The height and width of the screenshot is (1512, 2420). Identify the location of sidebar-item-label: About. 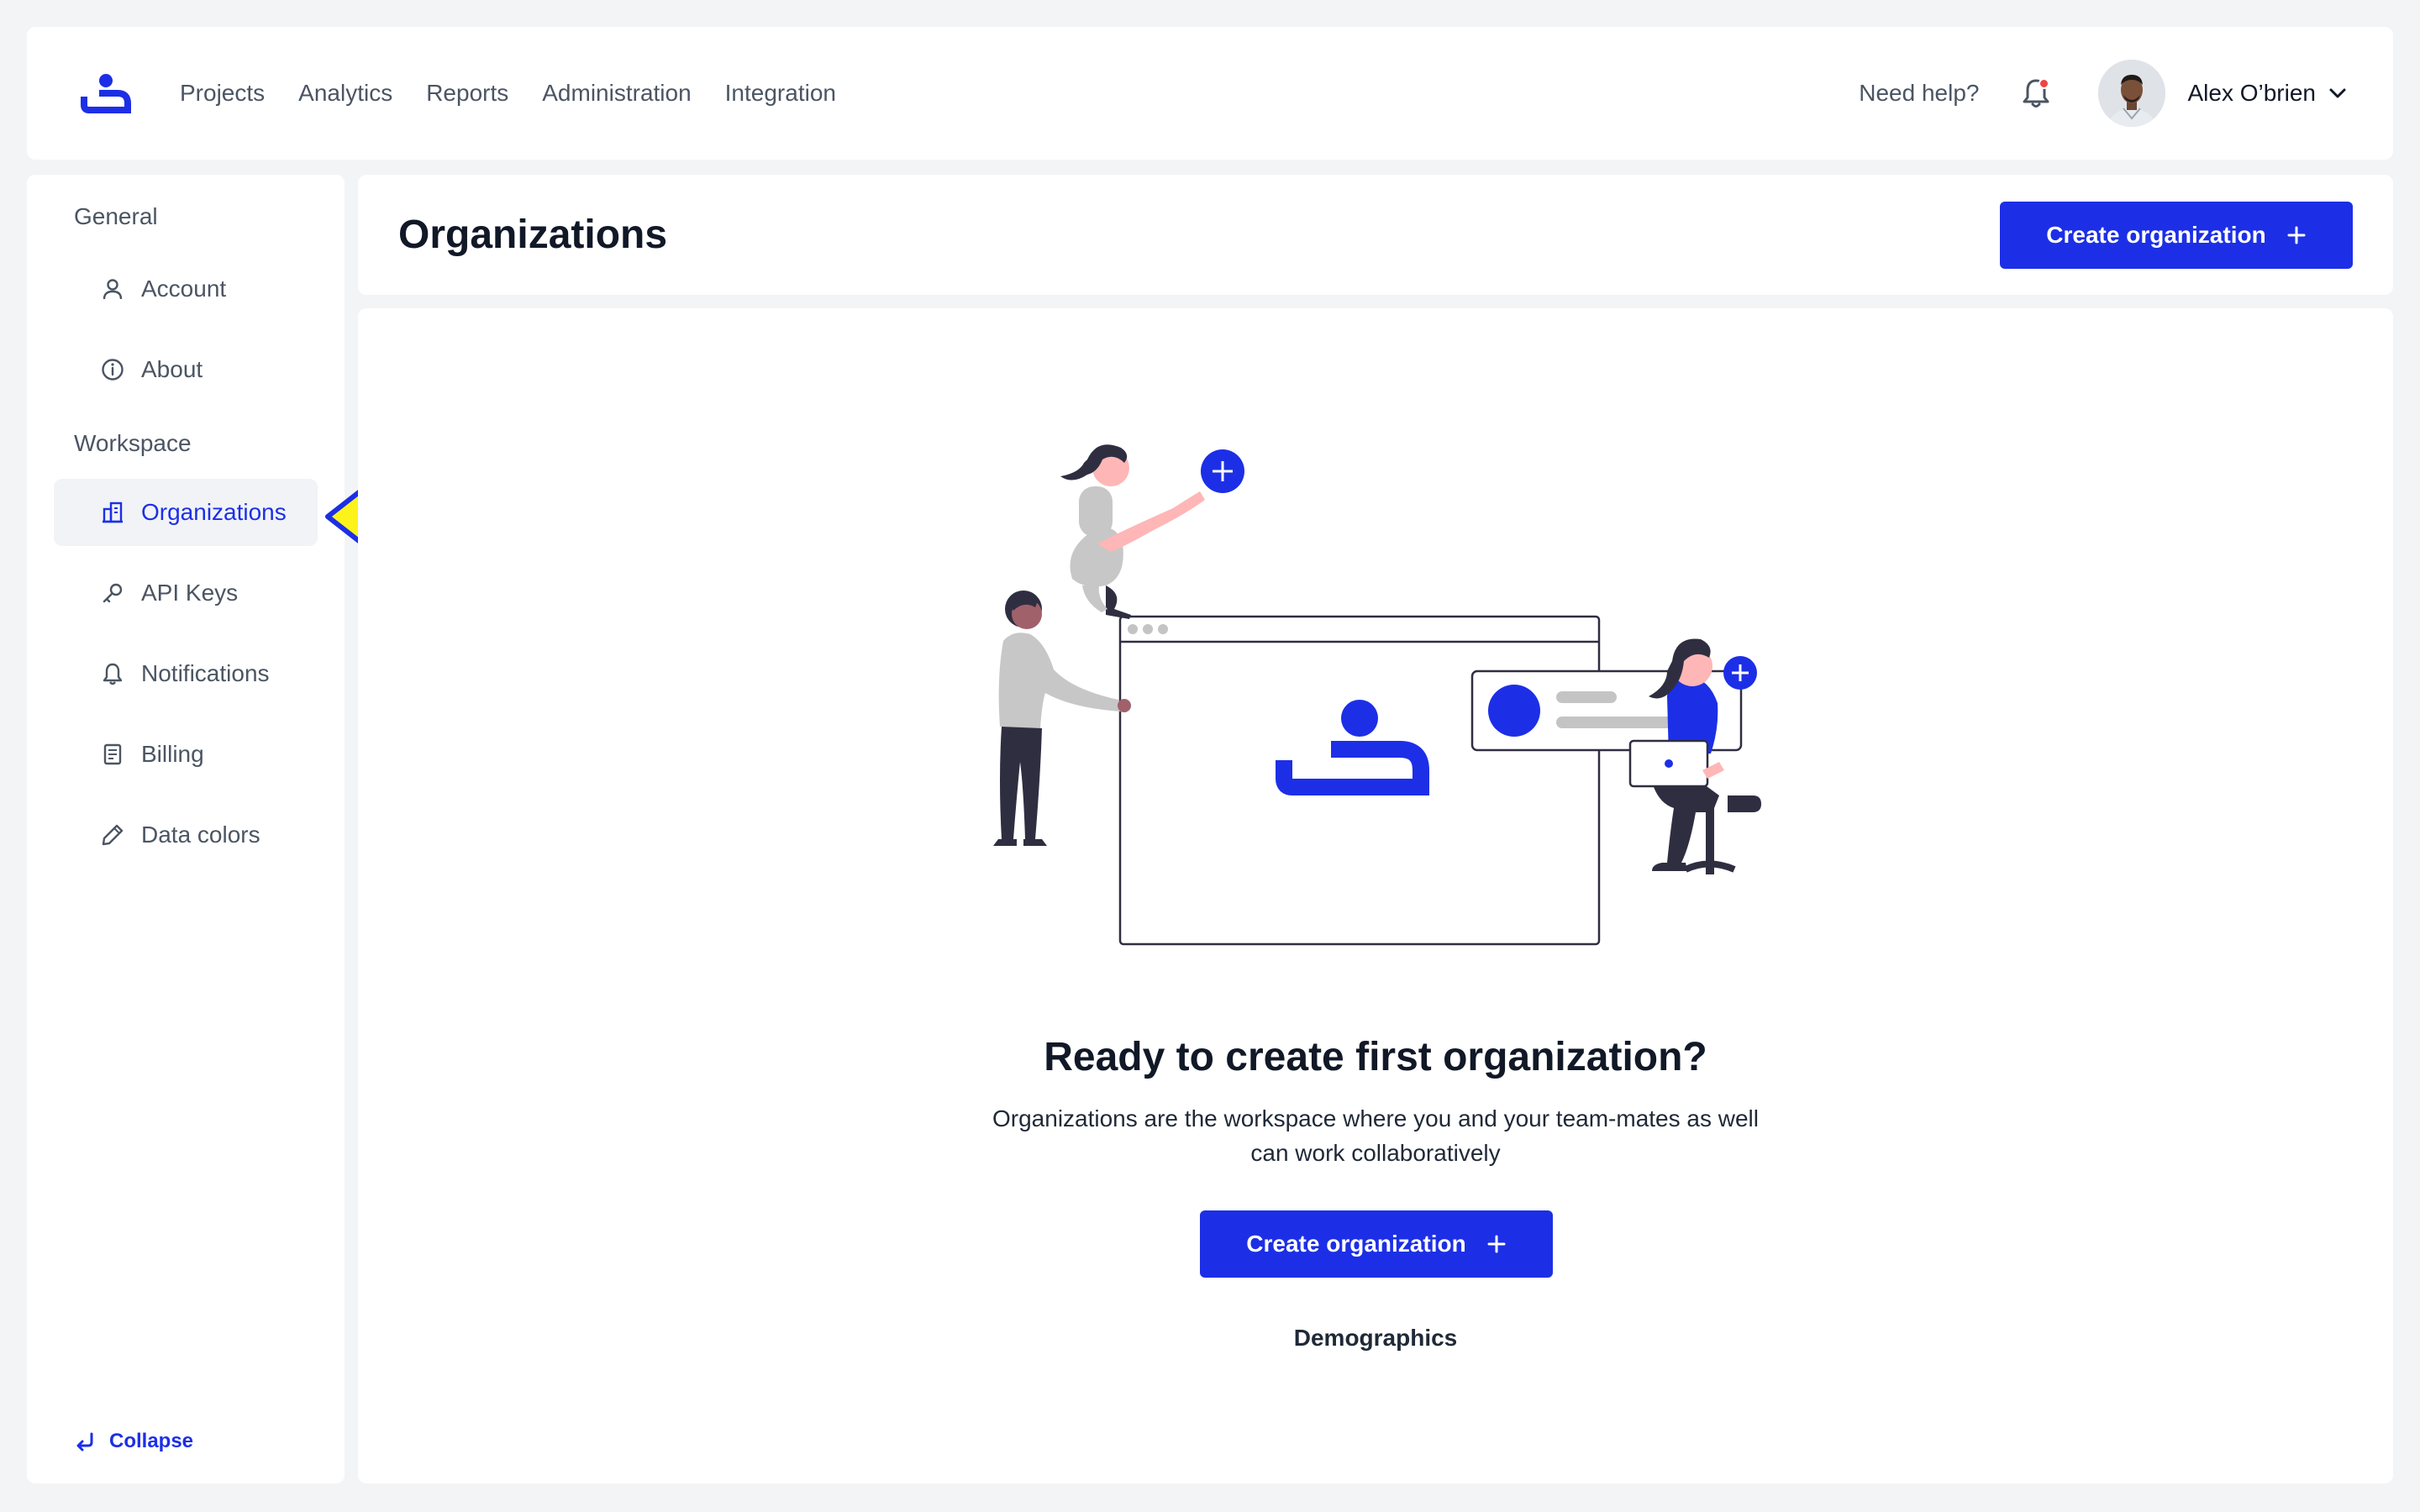
(172, 369).